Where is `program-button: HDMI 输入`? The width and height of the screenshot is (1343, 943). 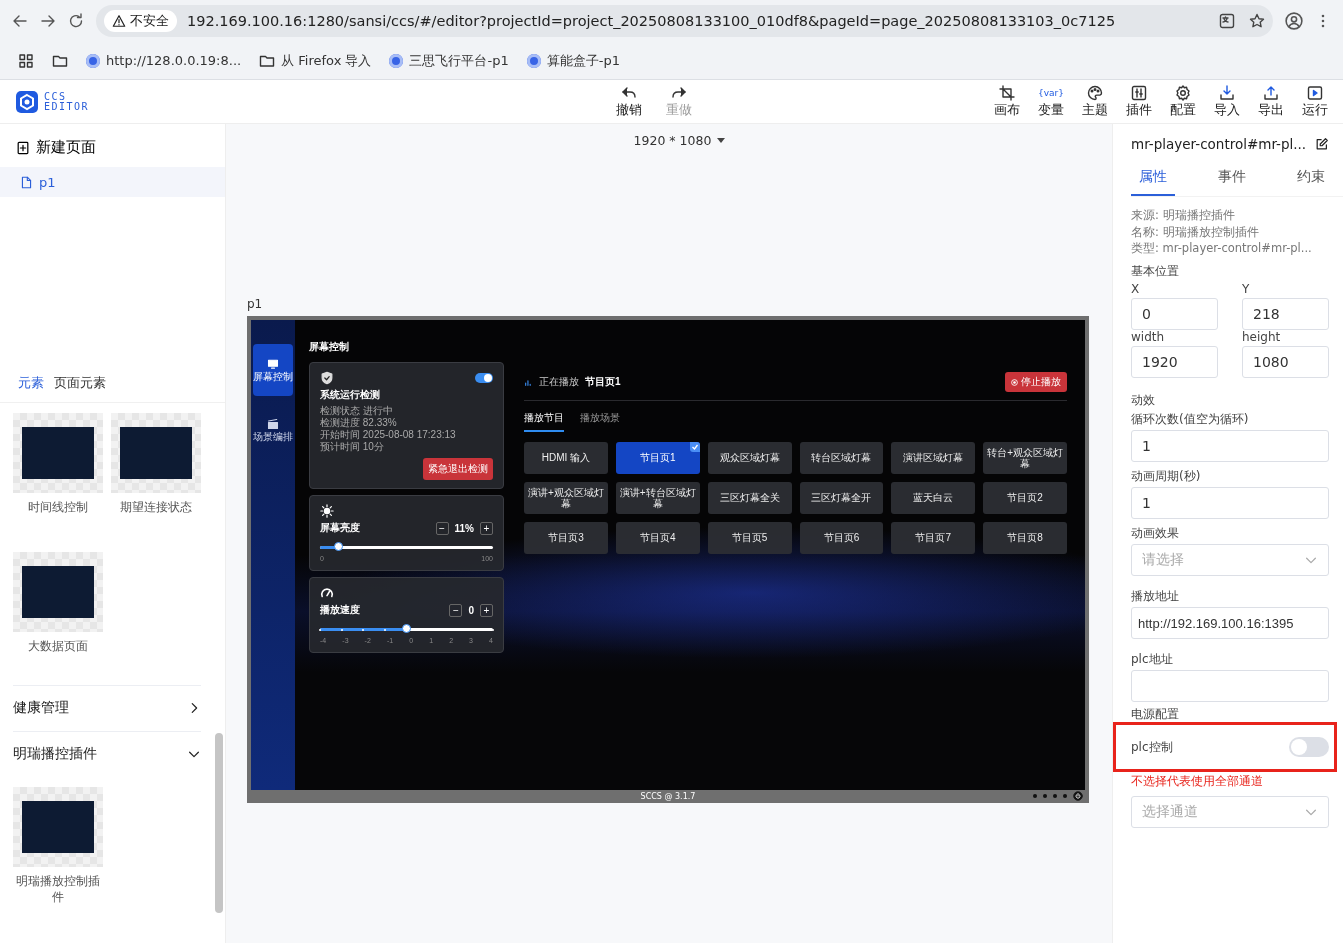 program-button: HDMI 输入 is located at coordinates (566, 458).